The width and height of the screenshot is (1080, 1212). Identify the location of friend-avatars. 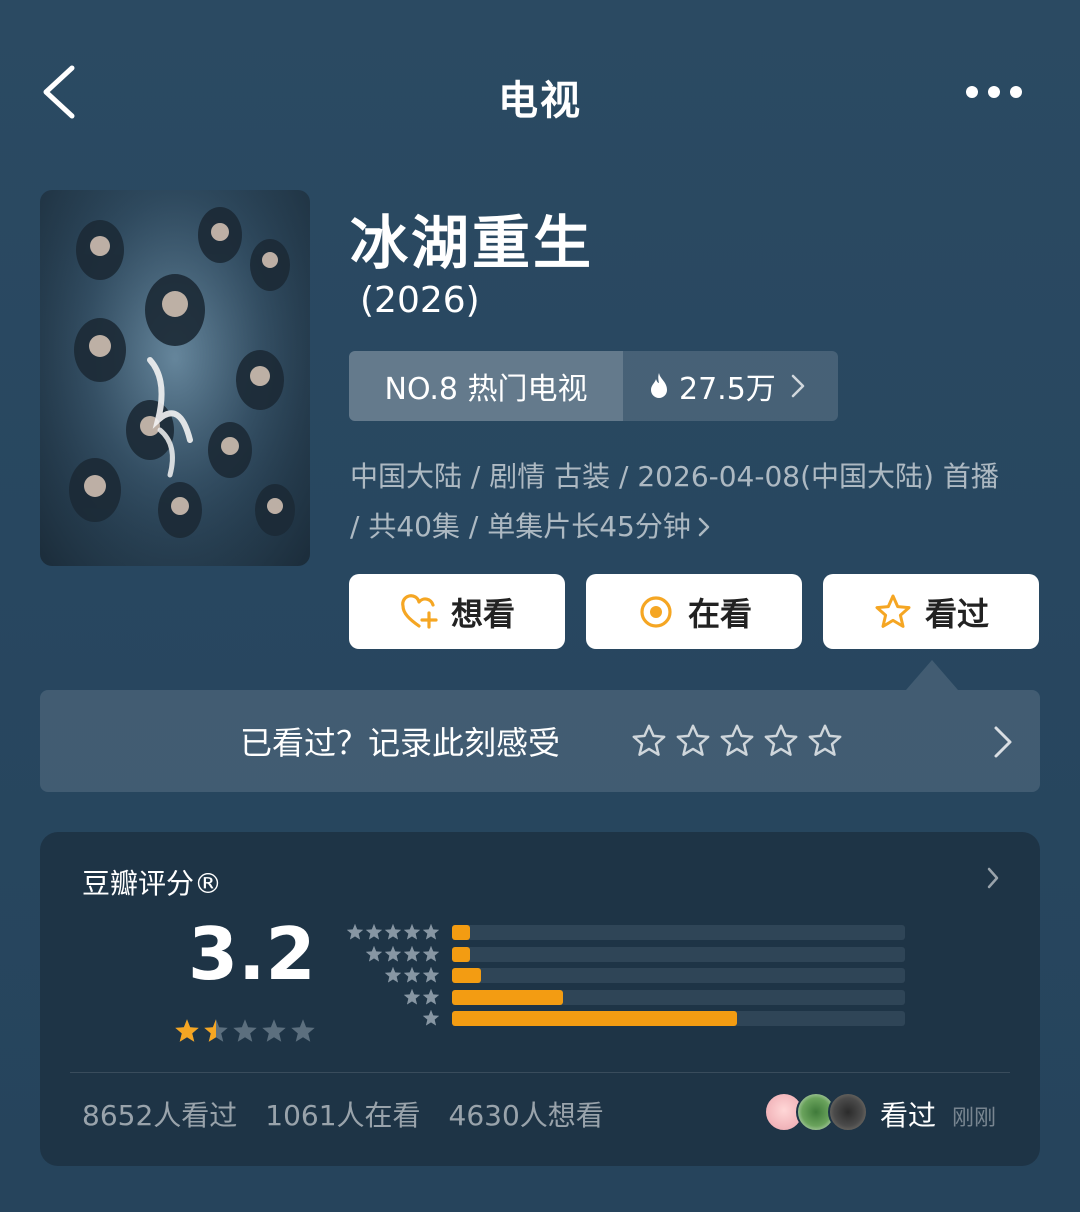
(816, 1112).